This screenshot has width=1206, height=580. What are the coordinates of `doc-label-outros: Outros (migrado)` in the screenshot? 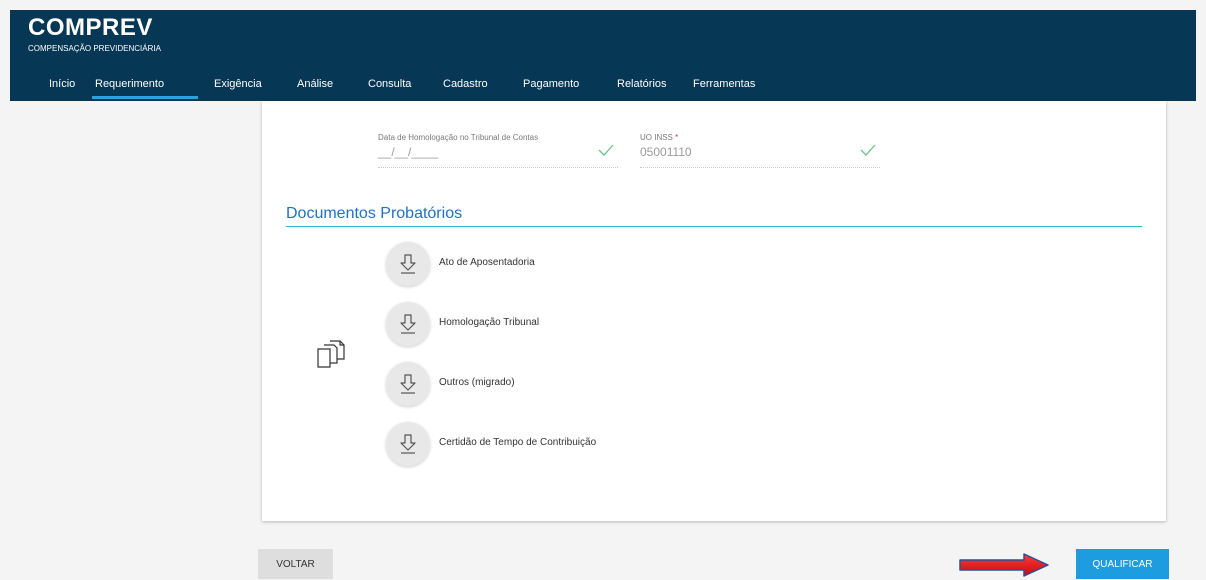 It's located at (477, 382).